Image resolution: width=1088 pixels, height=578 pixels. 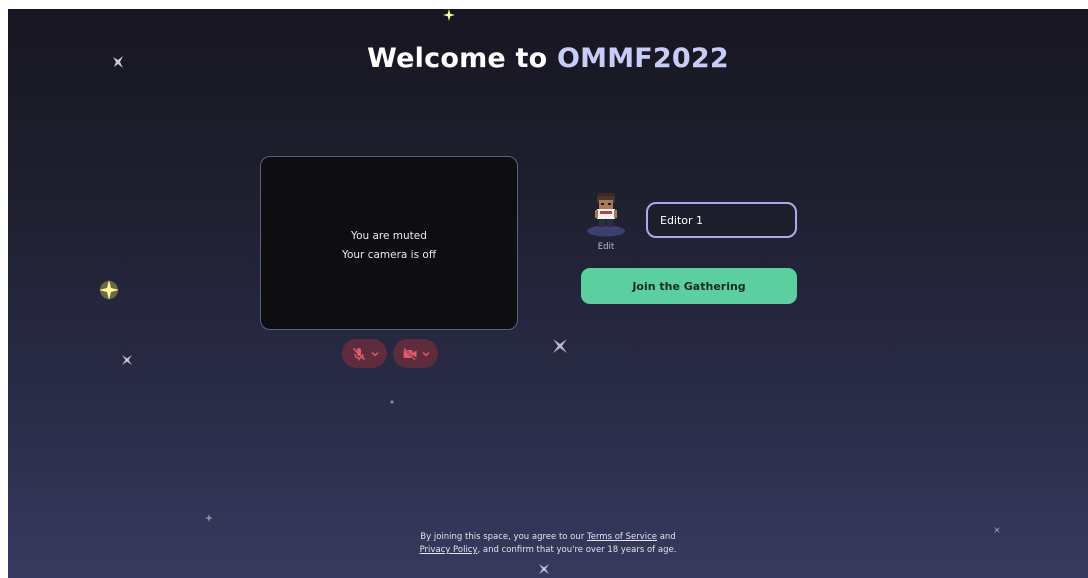 I want to click on camera-toggle-button, so click(x=415, y=353).